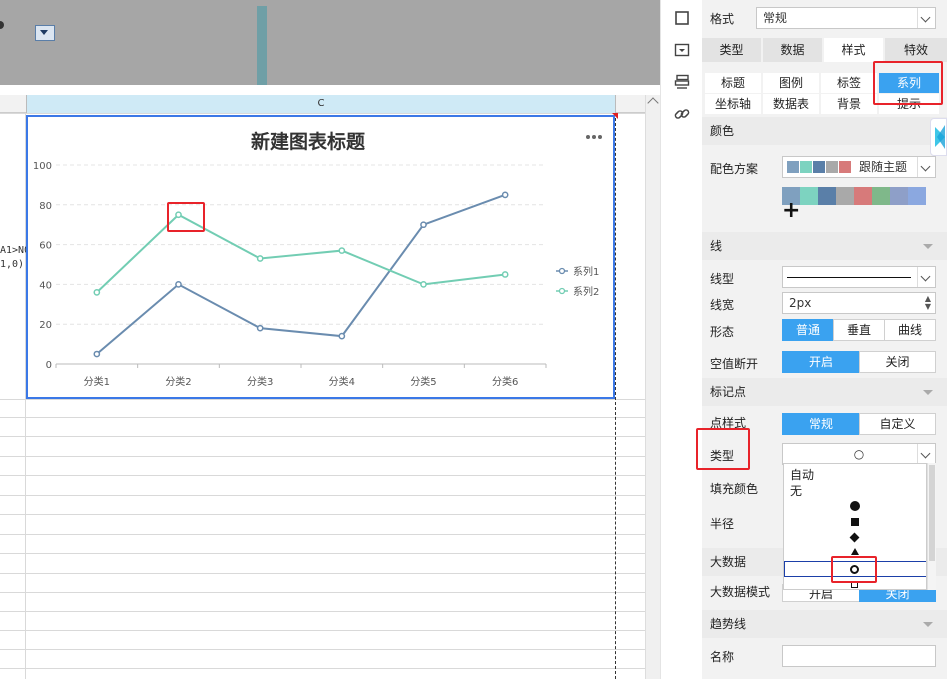  I want to click on legend-label: 系列1, so click(586, 271).